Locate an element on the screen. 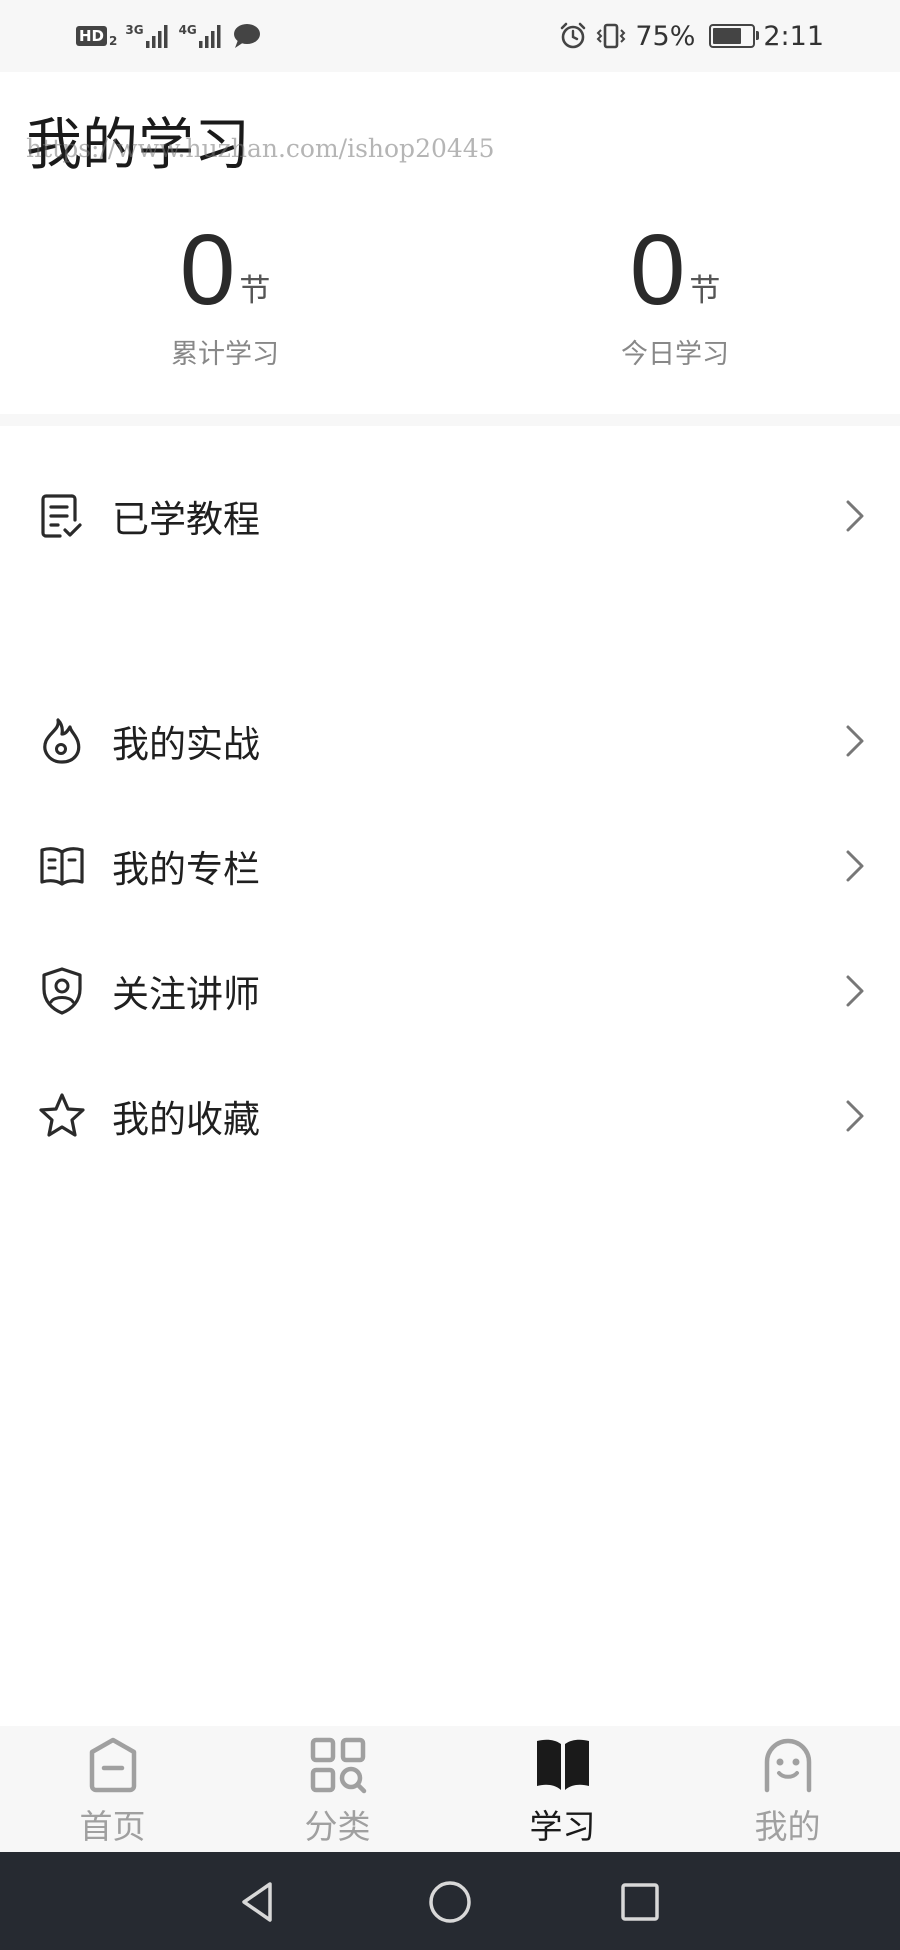 The height and width of the screenshot is (1950, 900). signal-4g: 4G is located at coordinates (201, 36).